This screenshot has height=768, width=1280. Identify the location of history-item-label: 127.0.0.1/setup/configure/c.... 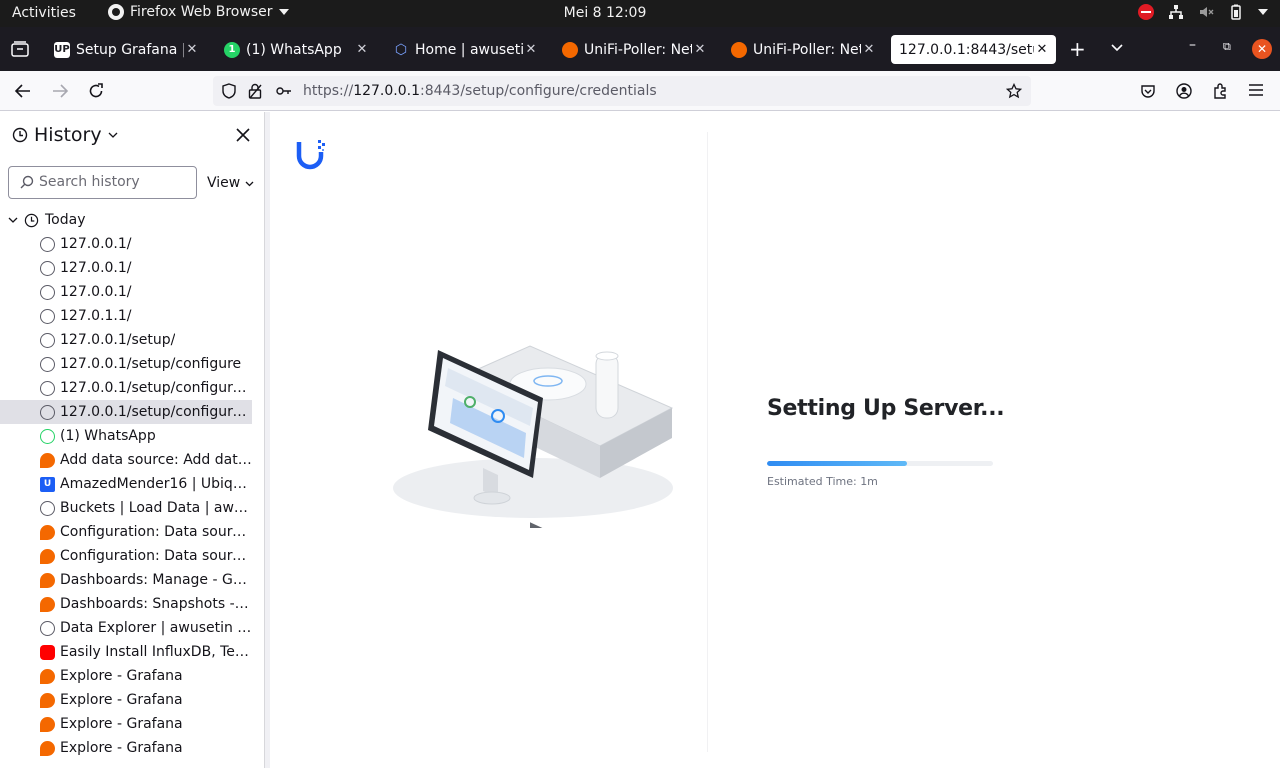
(156, 388).